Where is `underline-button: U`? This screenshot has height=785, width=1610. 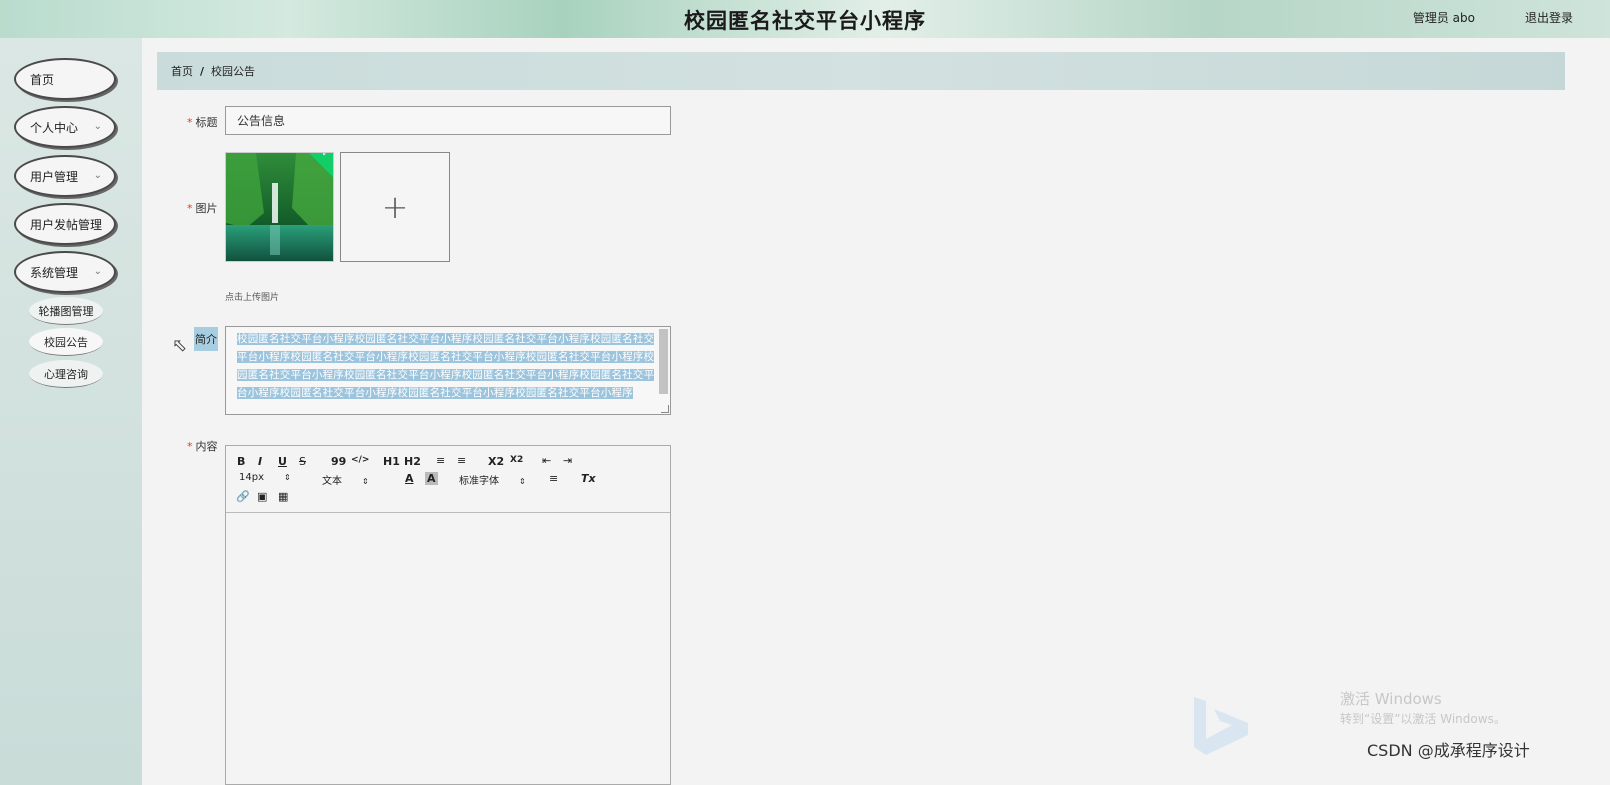
underline-button: U is located at coordinates (282, 461).